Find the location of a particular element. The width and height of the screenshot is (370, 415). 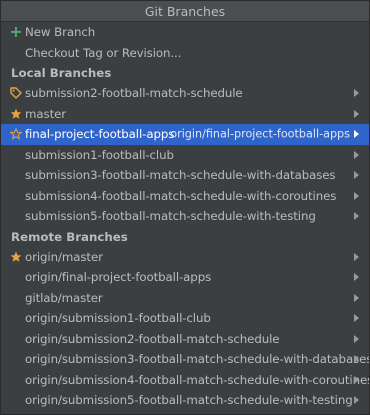

tracking-branch-label: origin/final-project-football-apps is located at coordinates (260, 134).